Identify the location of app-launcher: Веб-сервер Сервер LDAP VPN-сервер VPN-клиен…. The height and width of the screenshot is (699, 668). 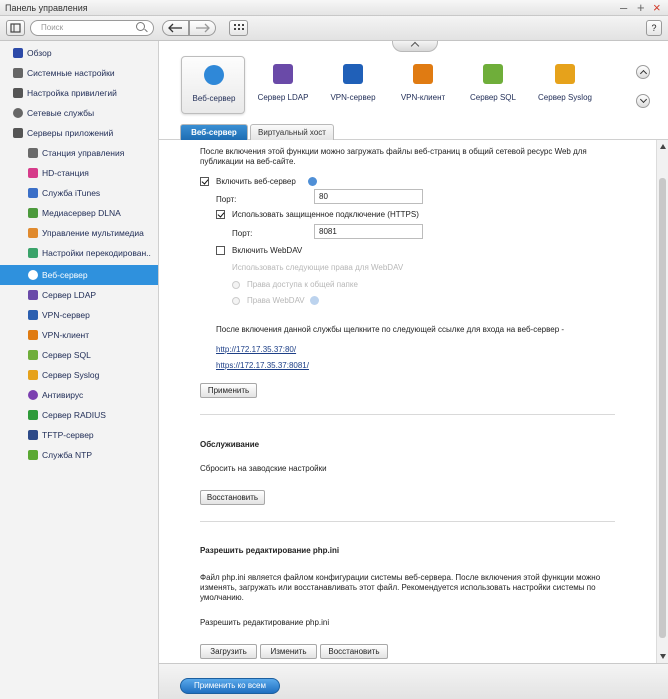
(413, 90).